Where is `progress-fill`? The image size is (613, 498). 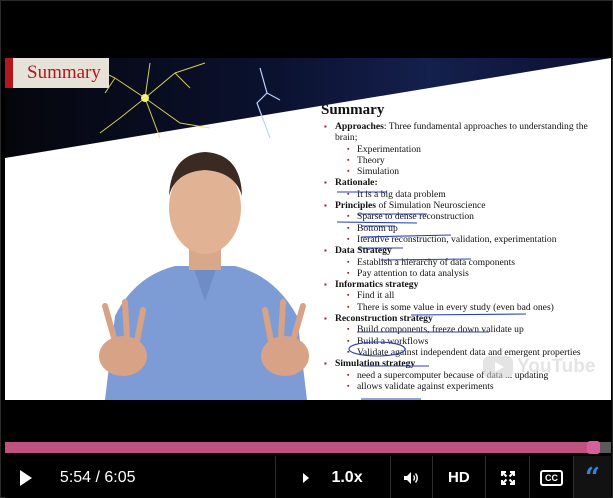 progress-fill is located at coordinates (299, 447).